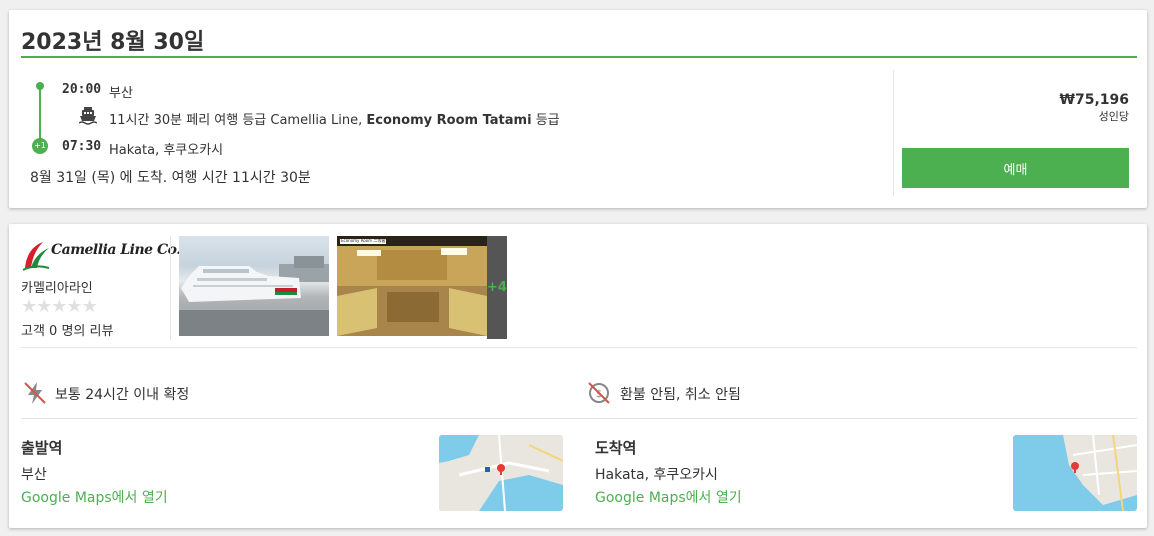 The width and height of the screenshot is (1154, 536). Describe the element at coordinates (236, 120) in the screenshot. I see `duration-text: 11시간 30분 페리 여행 등급 Camellia Line,` at that location.